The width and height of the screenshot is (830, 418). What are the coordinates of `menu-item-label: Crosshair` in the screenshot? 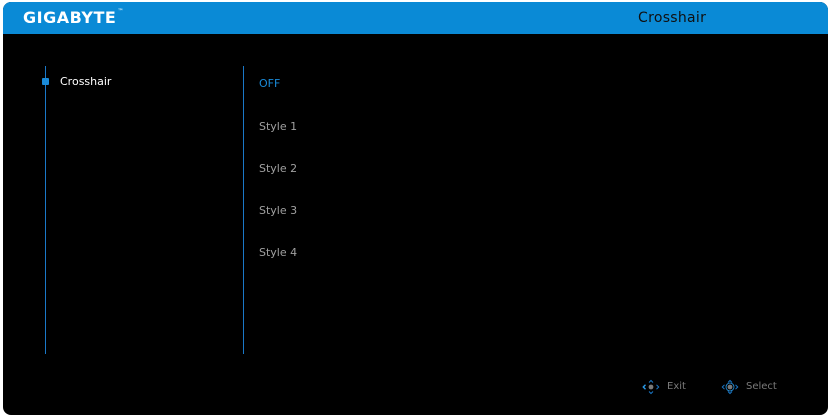 It's located at (86, 81).